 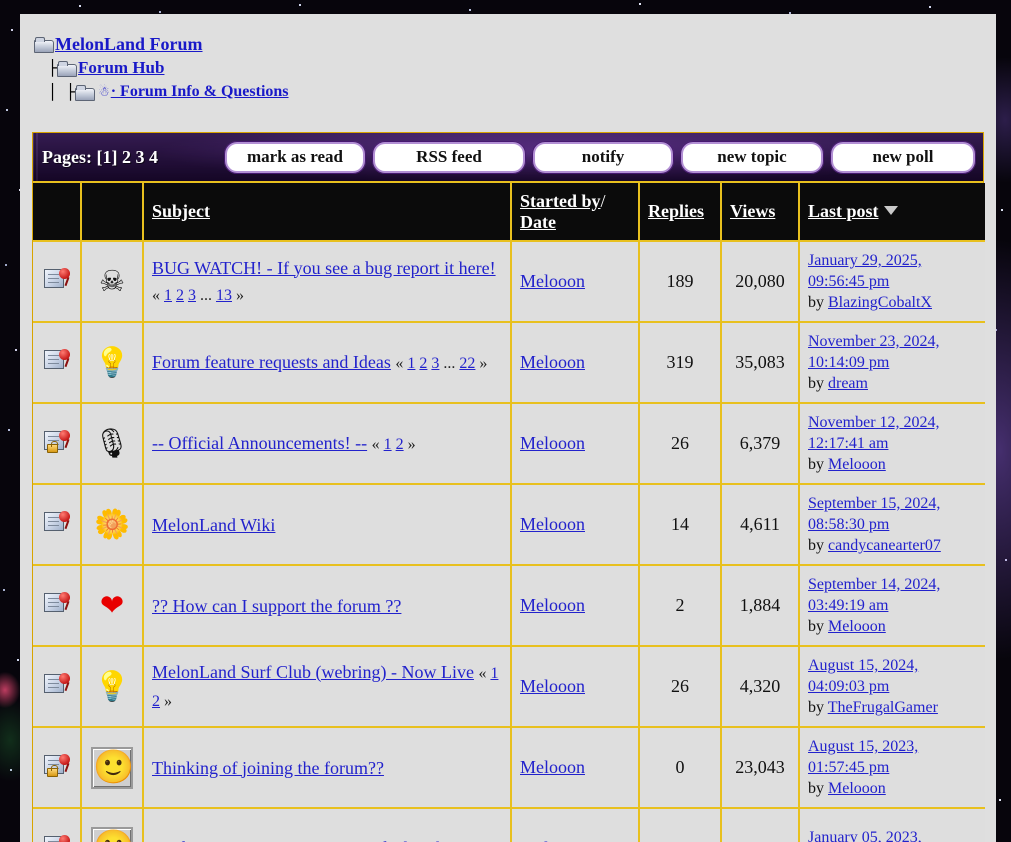 I want to click on breadcrumb-item-info: │ ├ ☃ · Forum Info & Questions, so click(x=161, y=92).